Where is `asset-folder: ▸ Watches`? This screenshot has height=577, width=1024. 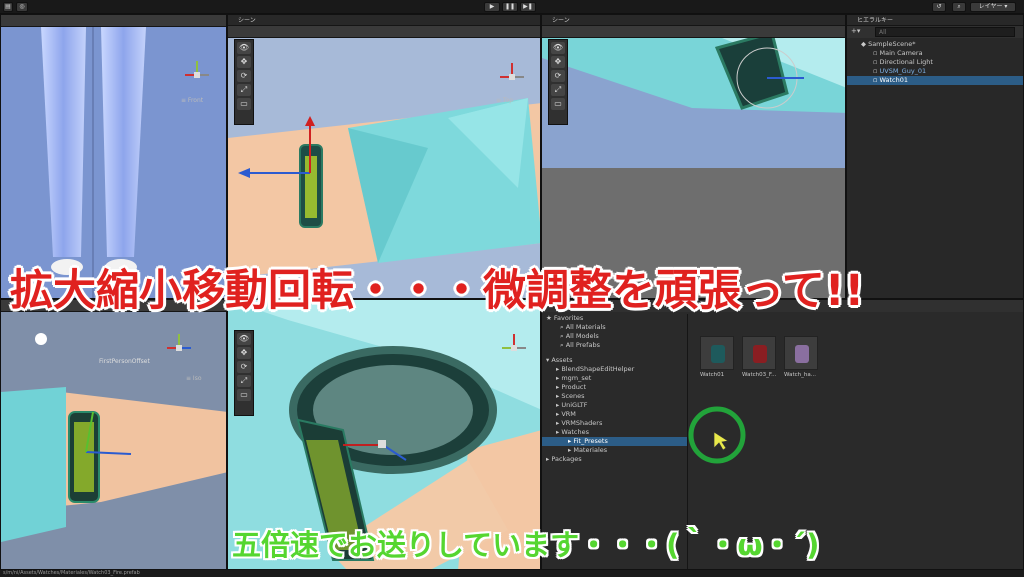 asset-folder: ▸ Watches is located at coordinates (614, 432).